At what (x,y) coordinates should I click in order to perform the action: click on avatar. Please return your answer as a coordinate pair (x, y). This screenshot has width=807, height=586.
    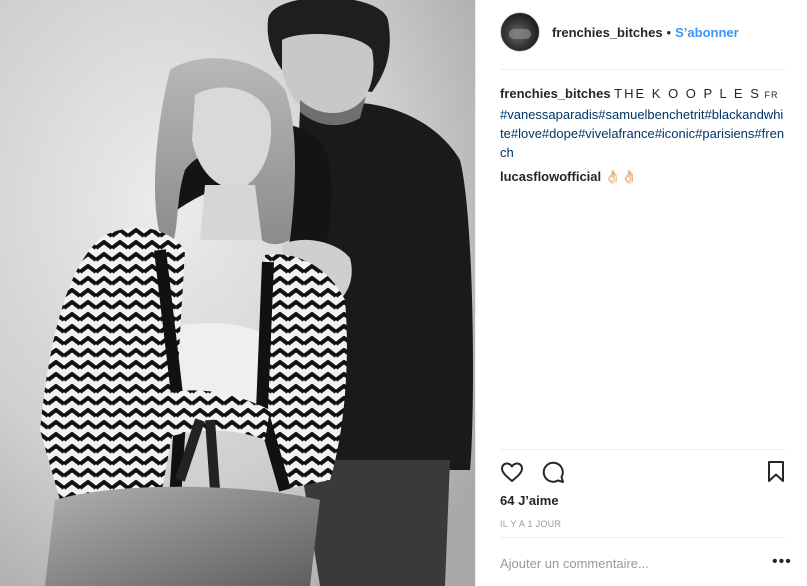
    Looking at the image, I should click on (520, 32).